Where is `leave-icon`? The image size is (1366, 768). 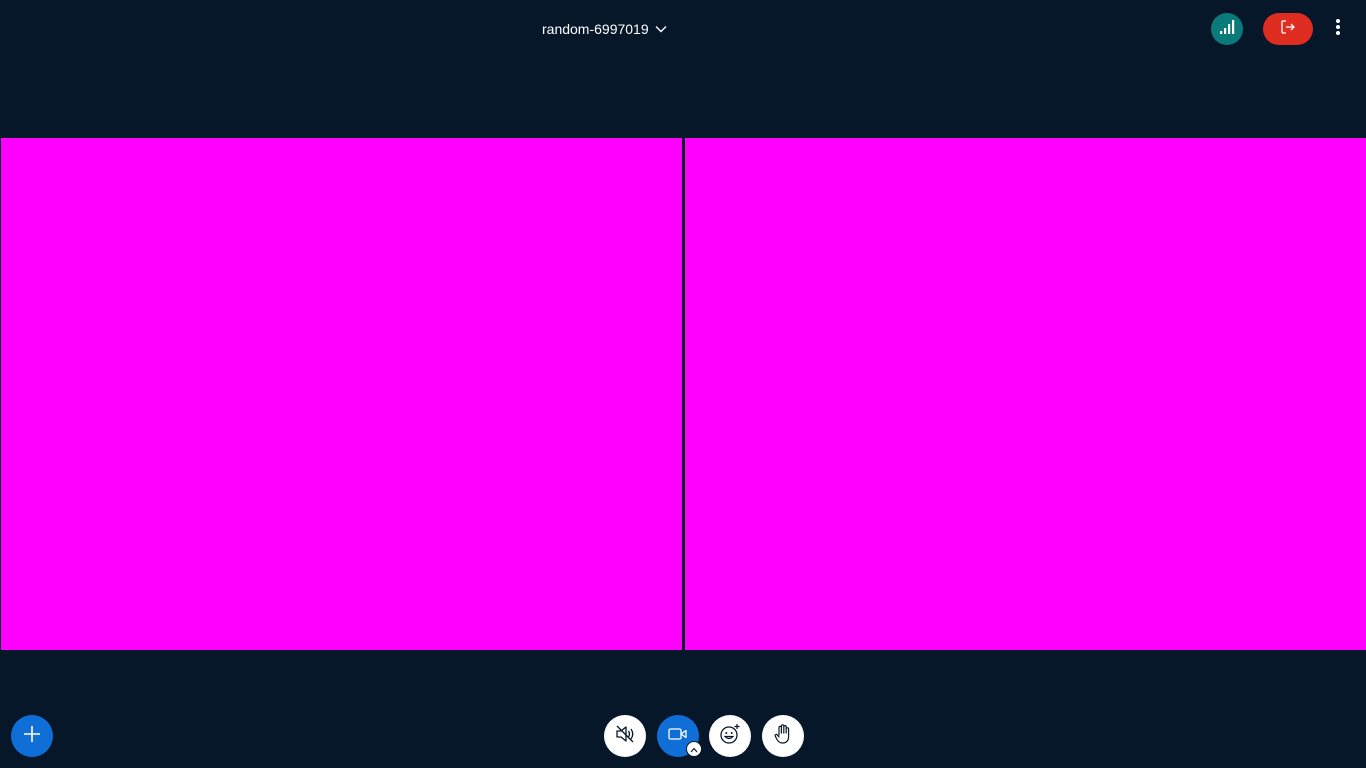
leave-icon is located at coordinates (1288, 29).